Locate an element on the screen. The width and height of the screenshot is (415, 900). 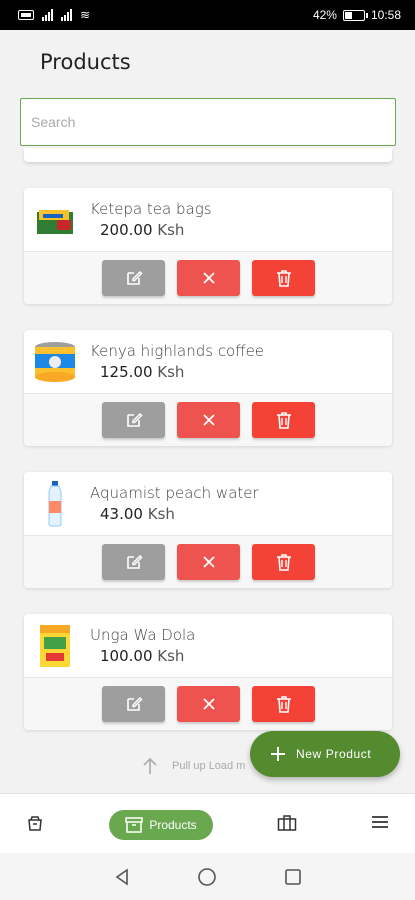
arrow-up-icon is located at coordinates (150, 765).